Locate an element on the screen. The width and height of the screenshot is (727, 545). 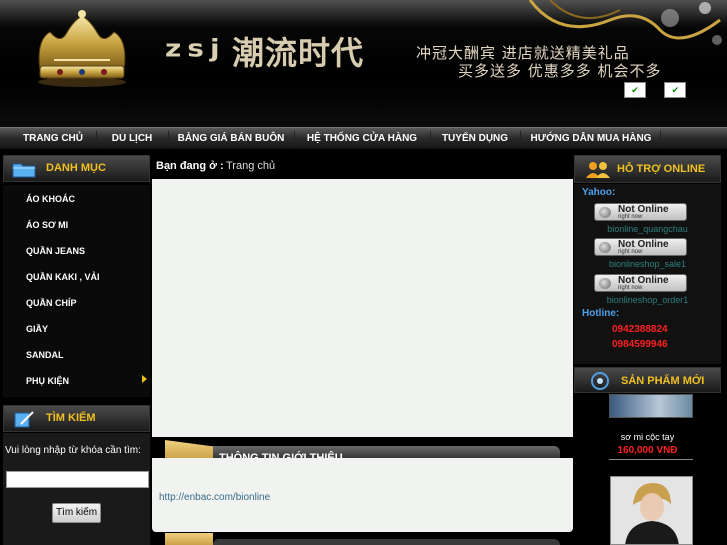
category-item: QUẦN JEANS is located at coordinates (55, 251).